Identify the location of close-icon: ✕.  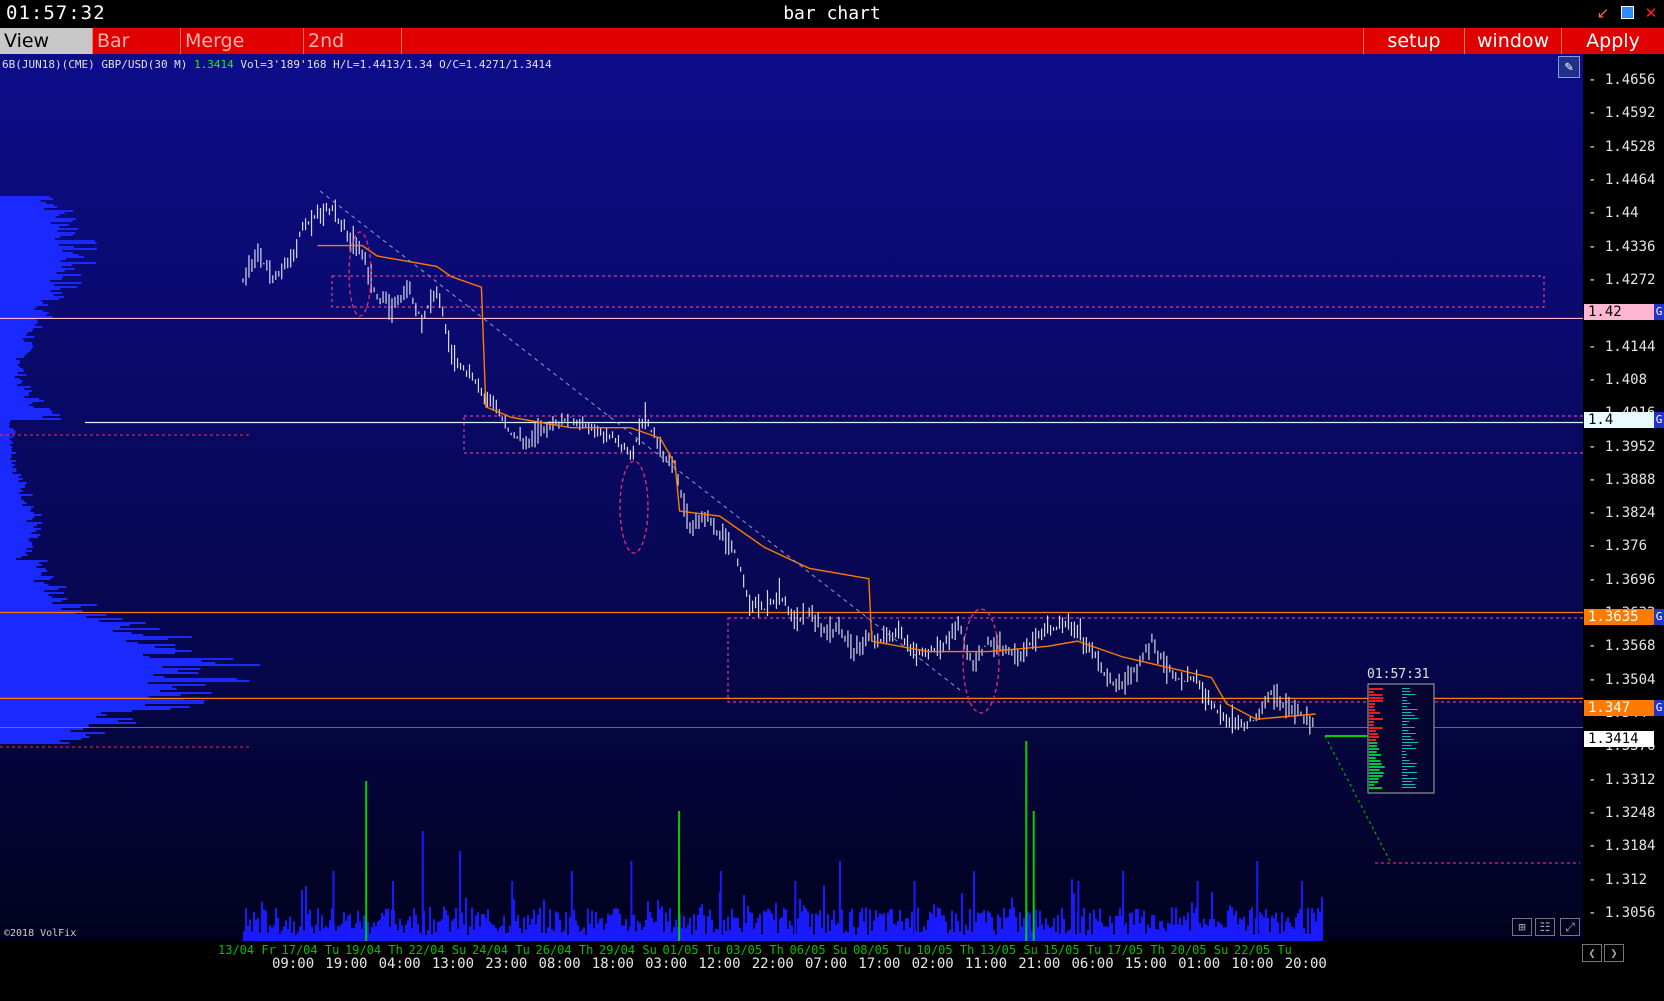
(1651, 13).